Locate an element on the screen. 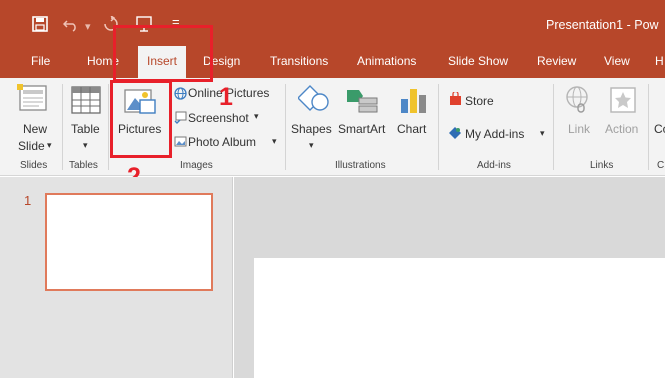 This screenshot has height=378, width=665. table-icon is located at coordinates (86, 102).